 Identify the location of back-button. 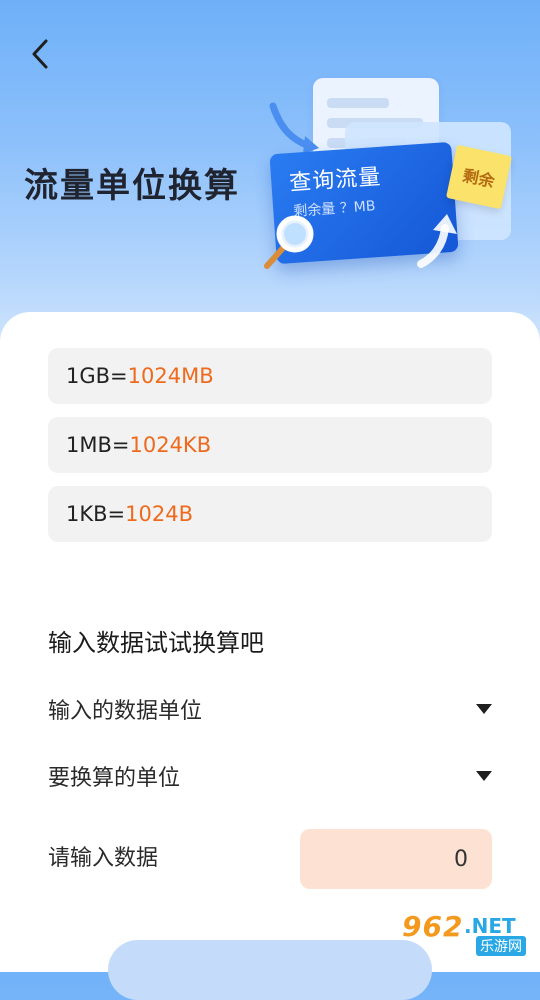
(40, 54).